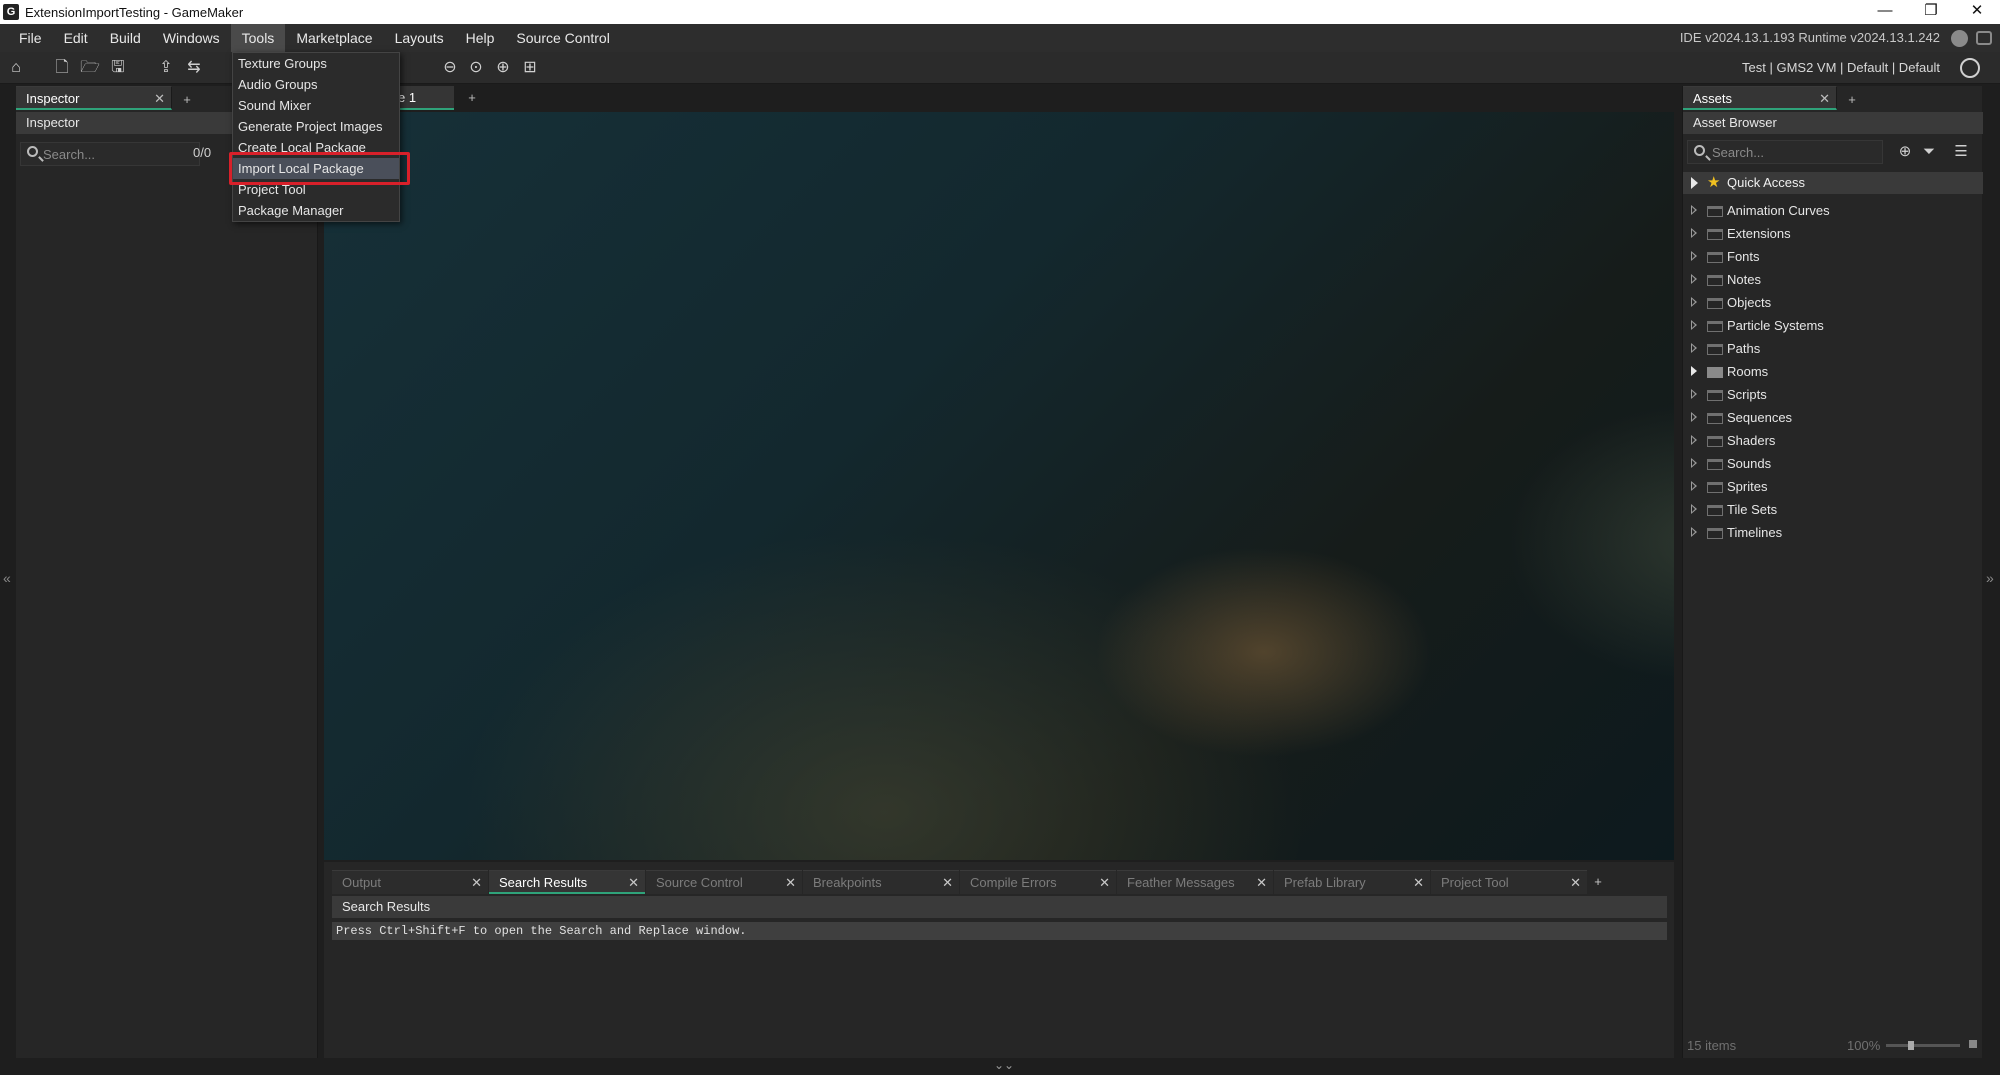 This screenshot has height=1075, width=2000. I want to click on tree-folder-tile-sets: Tile Sets, so click(1833, 509).